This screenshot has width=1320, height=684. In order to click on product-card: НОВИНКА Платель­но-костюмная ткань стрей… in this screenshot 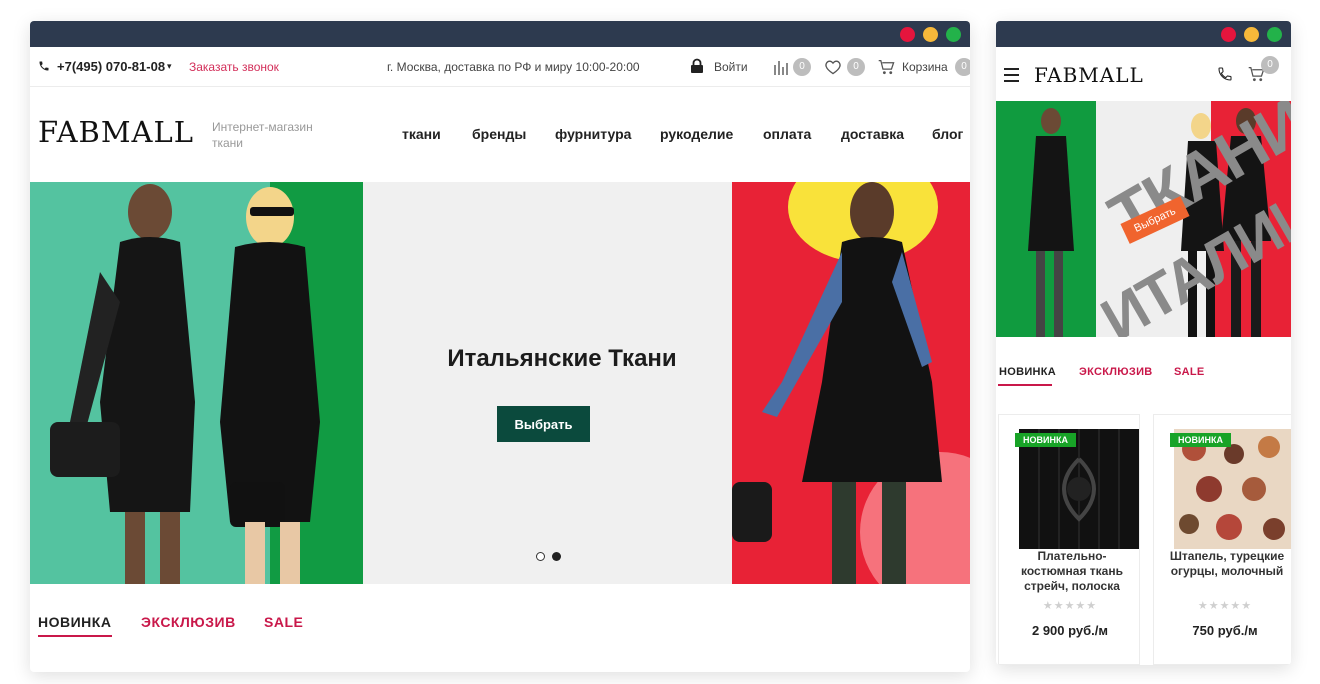, I will do `click(1069, 539)`.